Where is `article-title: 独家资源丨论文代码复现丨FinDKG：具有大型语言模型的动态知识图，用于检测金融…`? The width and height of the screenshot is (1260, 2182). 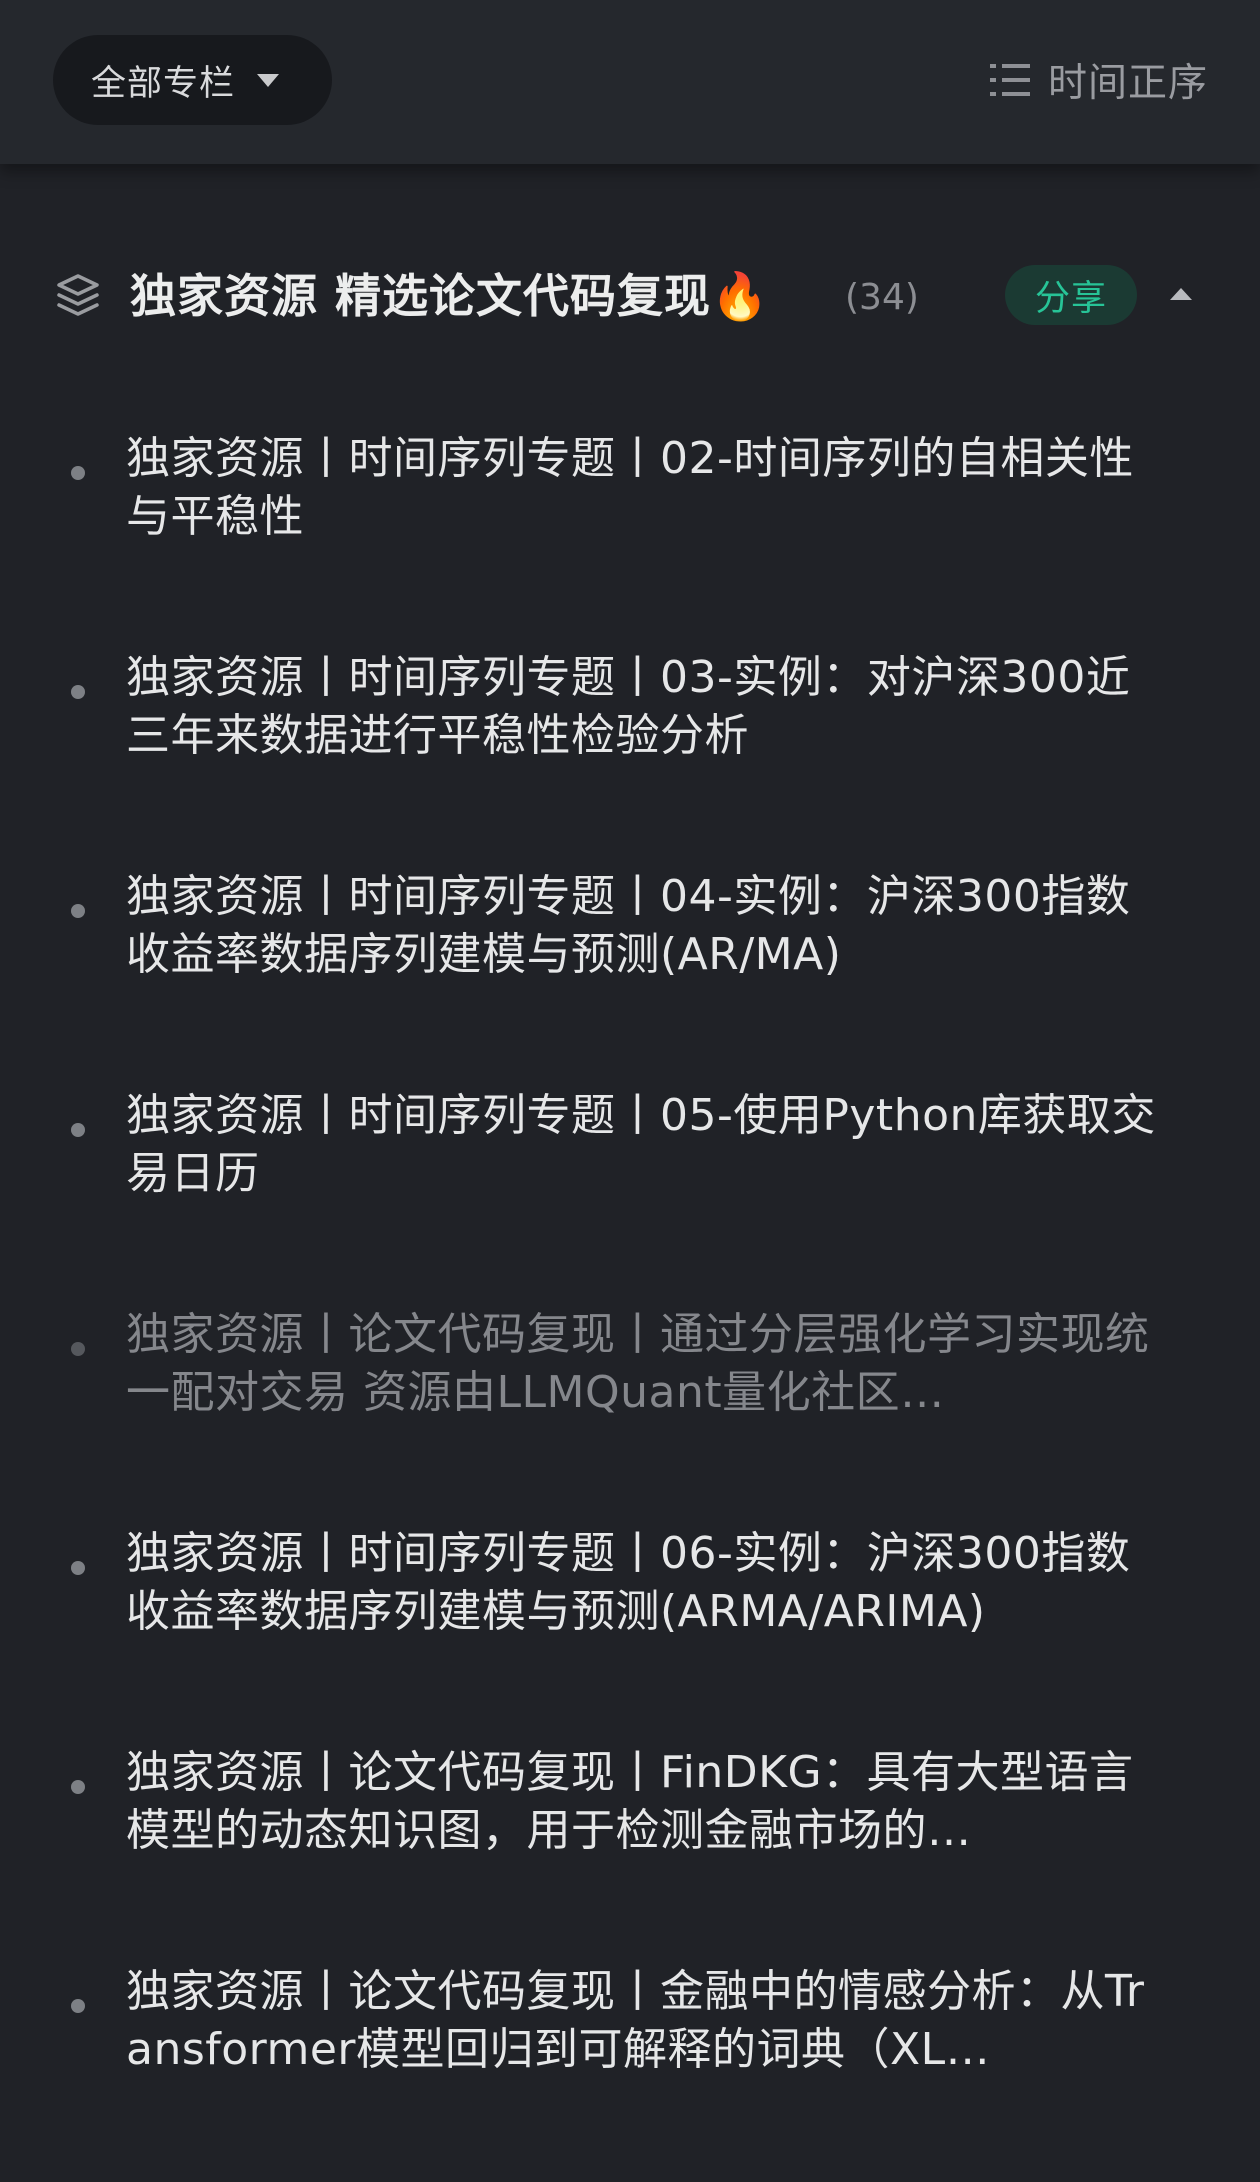
article-title: 独家资源丨论文代码复现丨FinDKG：具有大型语言模型的动态知识图，用于检测金融… is located at coordinates (630, 1801).